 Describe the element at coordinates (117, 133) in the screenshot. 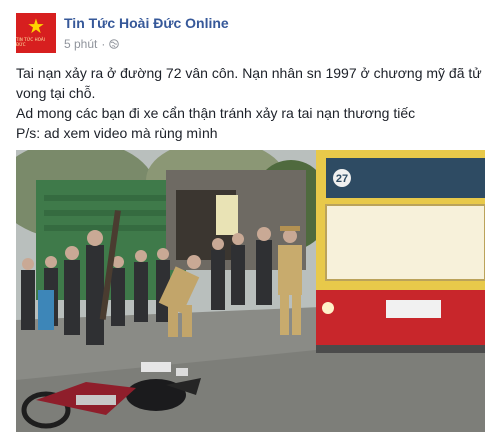

I see `post-text-line: P/s: ad xem video mà rùng mình` at that location.